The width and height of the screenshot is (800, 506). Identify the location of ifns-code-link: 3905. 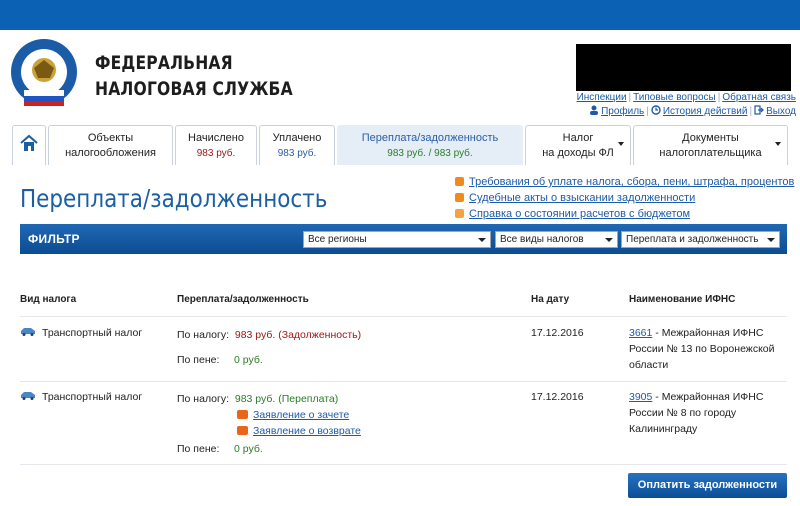
(640, 397).